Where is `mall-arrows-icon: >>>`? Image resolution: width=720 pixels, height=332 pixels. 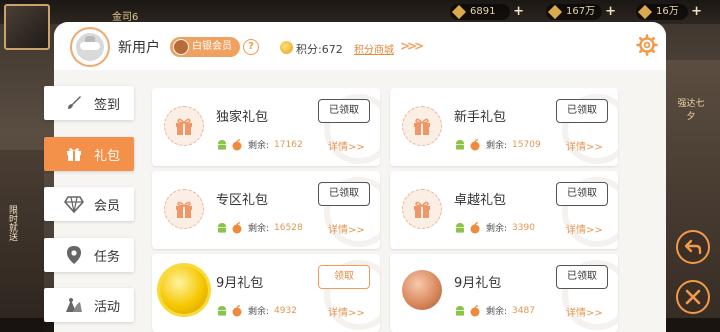
mall-arrows-icon: >>> is located at coordinates (412, 46).